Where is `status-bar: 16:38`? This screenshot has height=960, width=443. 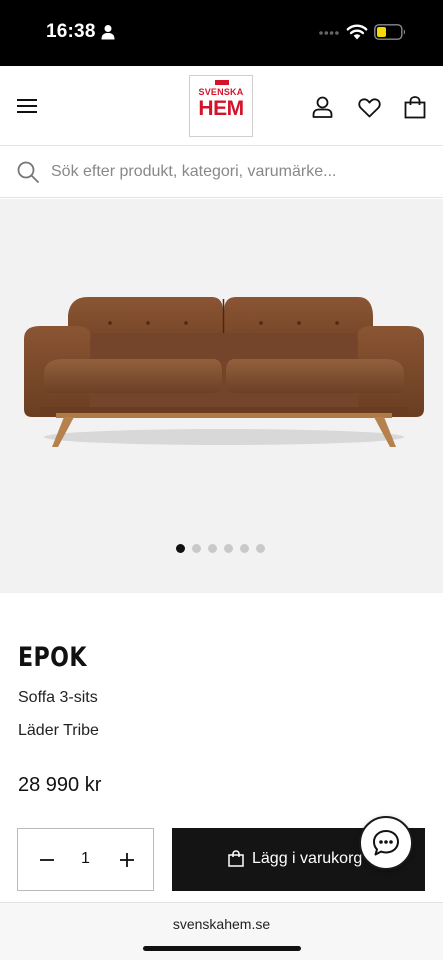 status-bar: 16:38 is located at coordinates (221, 33).